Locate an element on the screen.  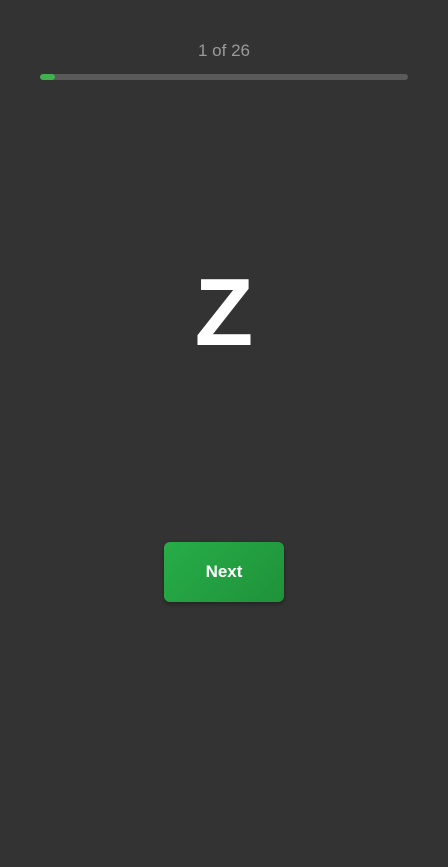
flashcard-letter: Z is located at coordinates (224, 312).